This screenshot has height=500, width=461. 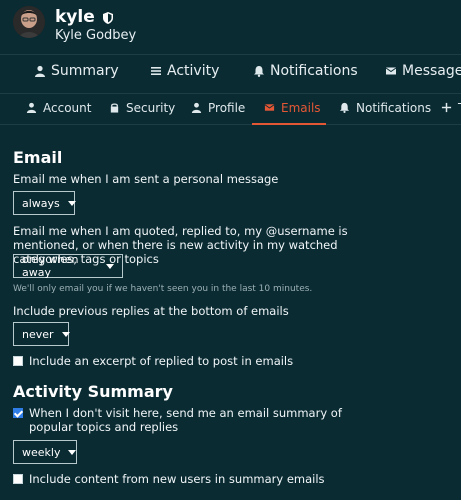 I want to click on new-users-checkbox, so click(x=18, y=479).